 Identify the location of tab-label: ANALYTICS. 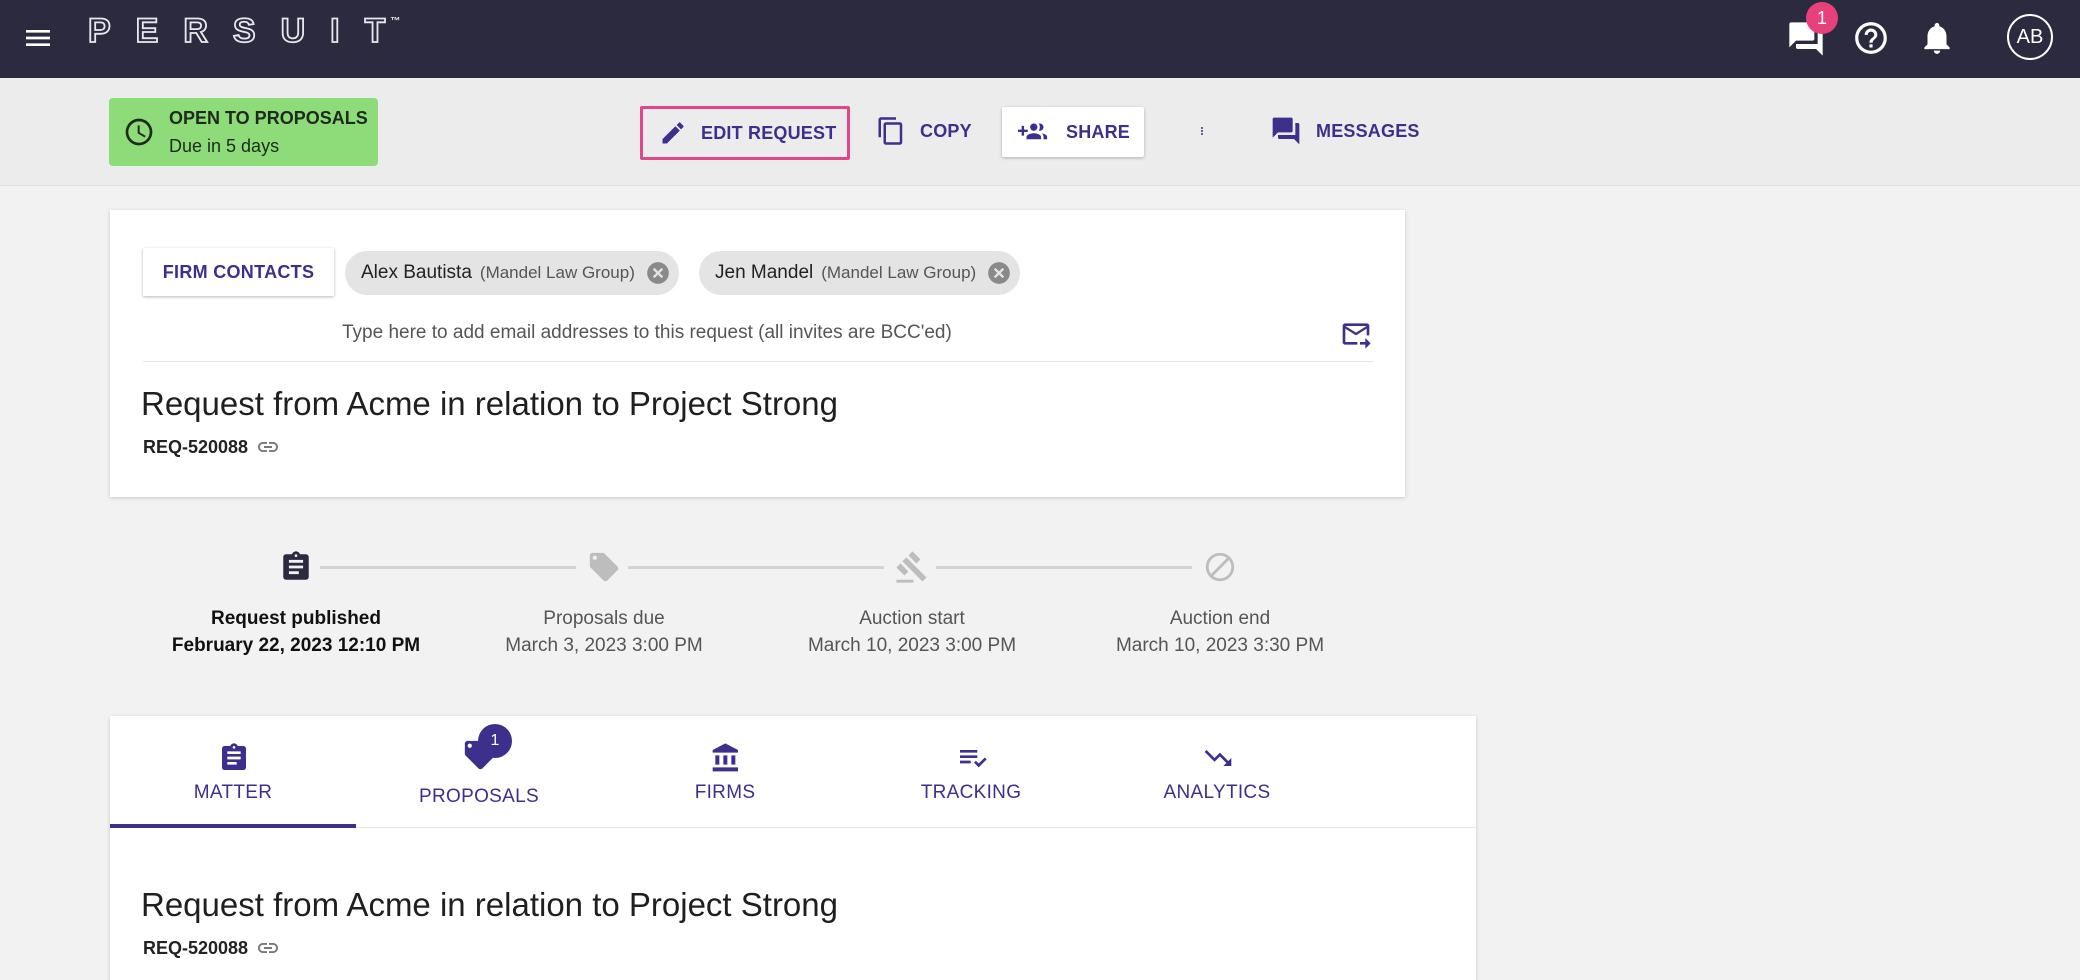
(1217, 792).